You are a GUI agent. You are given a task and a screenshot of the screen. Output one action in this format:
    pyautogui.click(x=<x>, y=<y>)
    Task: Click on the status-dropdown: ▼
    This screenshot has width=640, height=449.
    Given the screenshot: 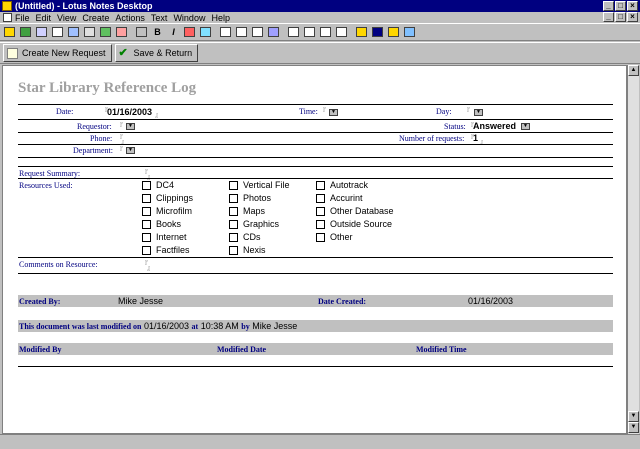 What is the action you would take?
    pyautogui.click(x=525, y=126)
    